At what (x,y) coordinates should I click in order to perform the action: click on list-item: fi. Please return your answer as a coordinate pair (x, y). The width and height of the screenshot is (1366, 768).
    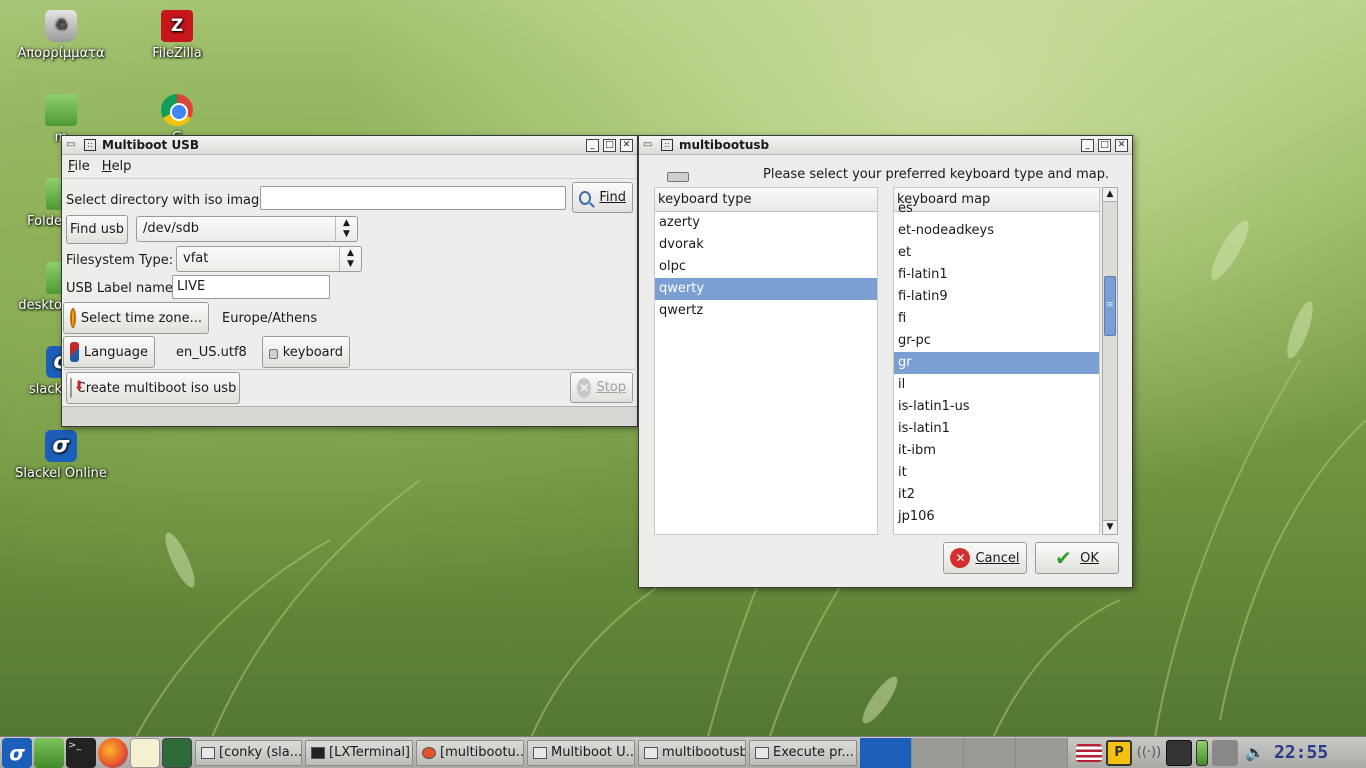
    Looking at the image, I should click on (996, 319).